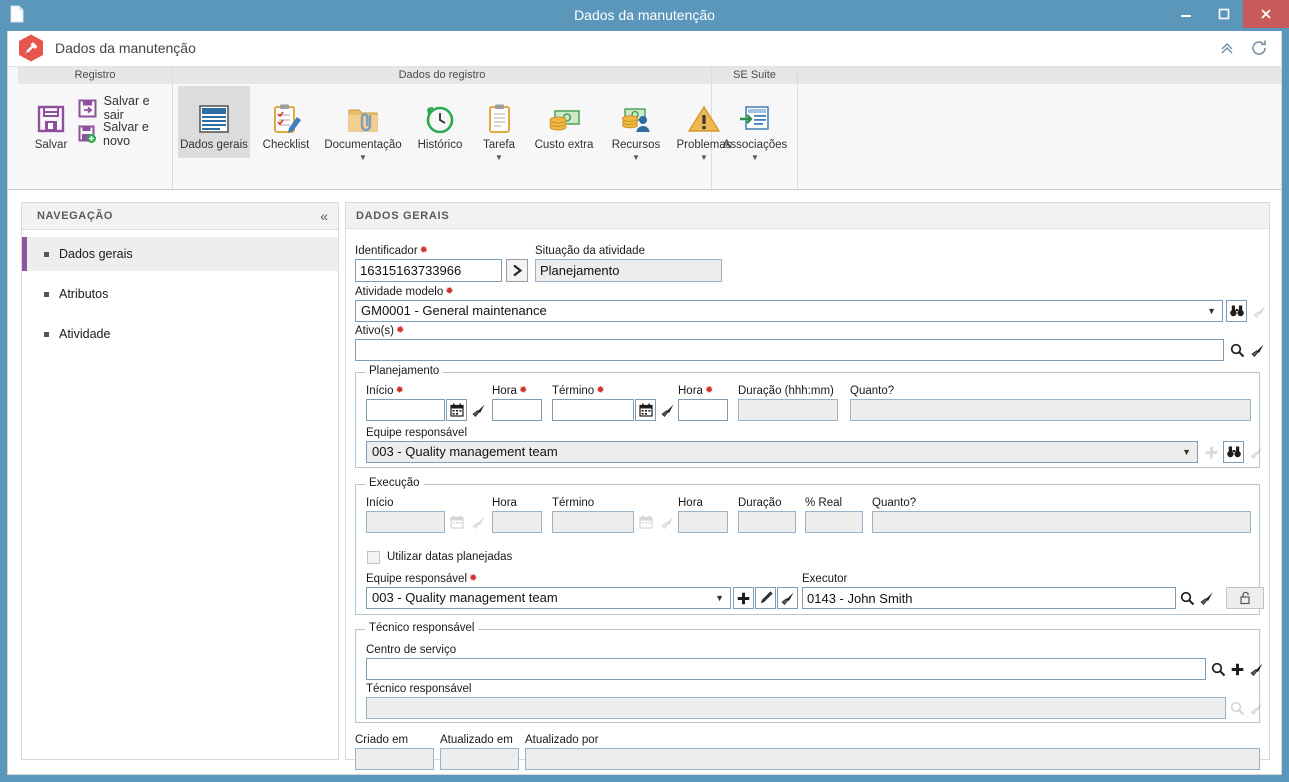 The height and width of the screenshot is (782, 1289). I want to click on tab-tarefa: Tarefa ▼, so click(499, 124).